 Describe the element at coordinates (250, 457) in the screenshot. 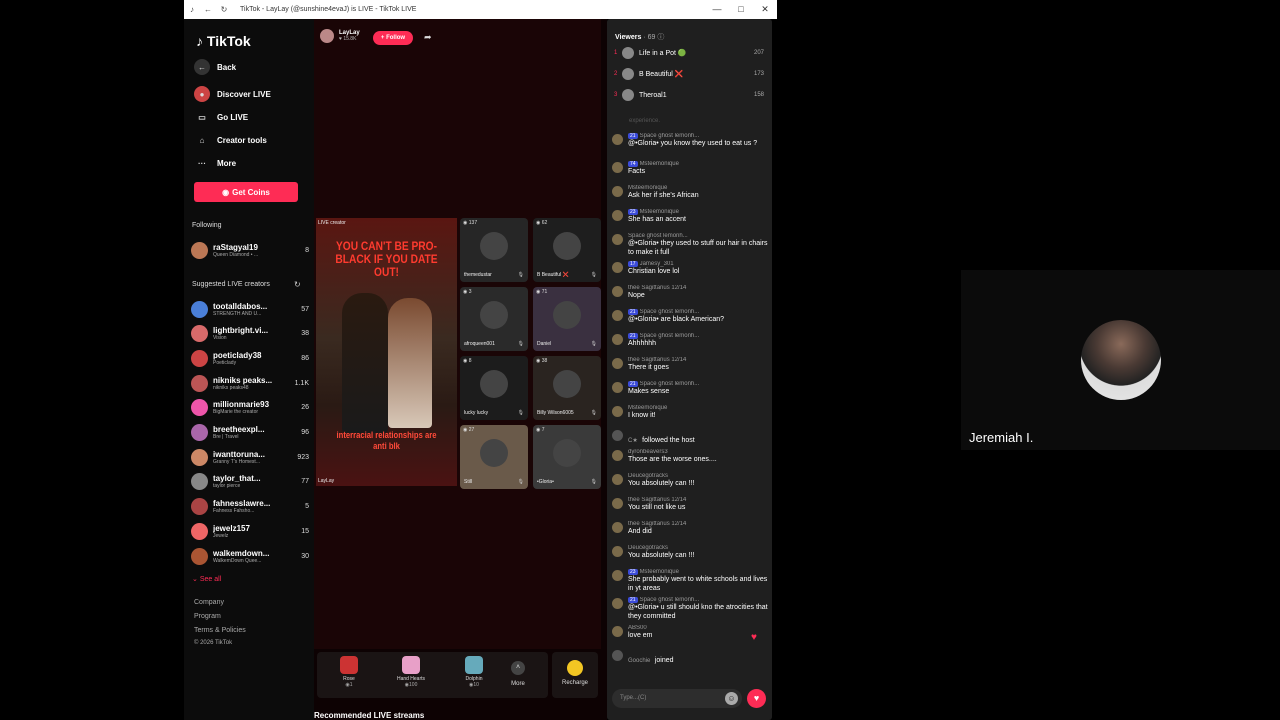

I see `suggested-creator: iwanttoruna... Granny T's Homest... 923` at that location.